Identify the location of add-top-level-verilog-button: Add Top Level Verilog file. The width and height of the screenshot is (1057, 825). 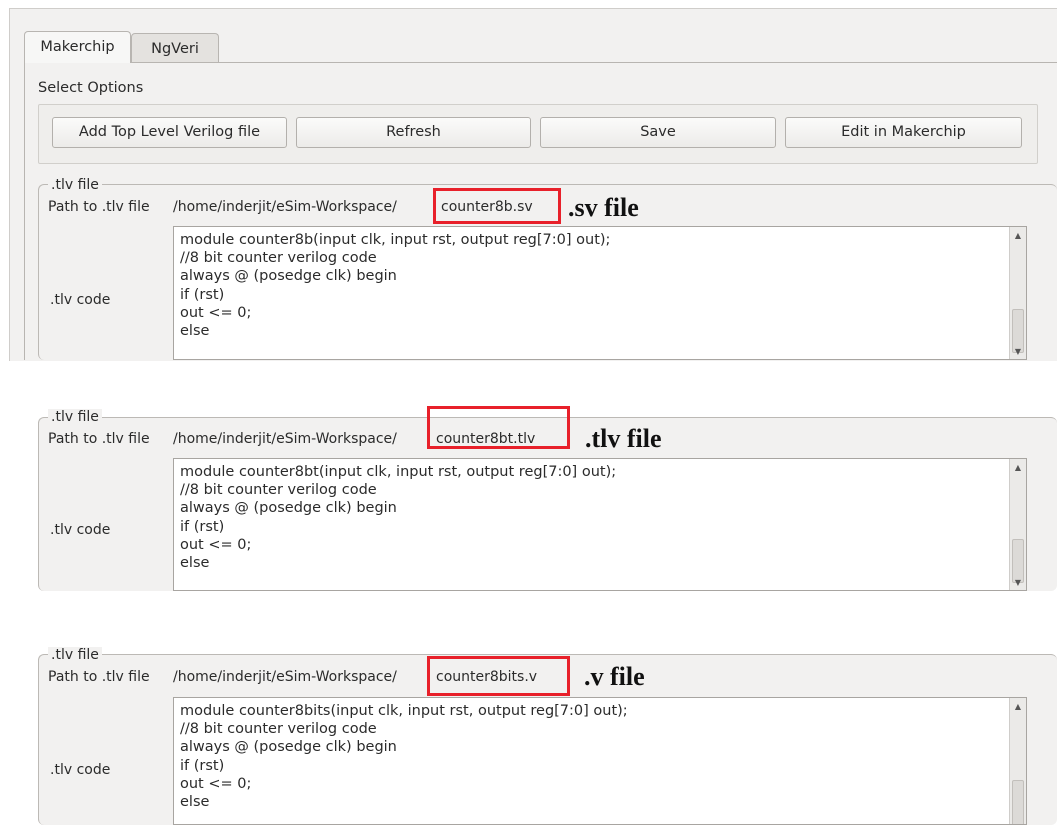
(169, 132).